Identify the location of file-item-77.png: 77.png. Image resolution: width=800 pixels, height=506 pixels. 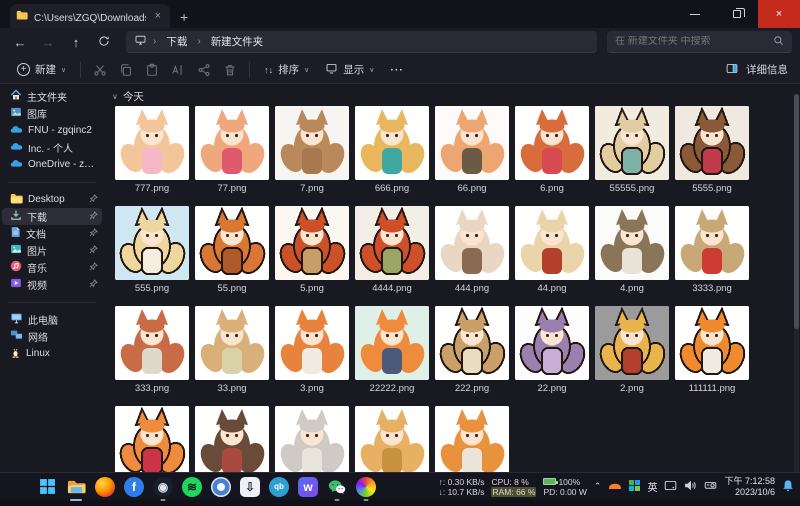
(232, 156).